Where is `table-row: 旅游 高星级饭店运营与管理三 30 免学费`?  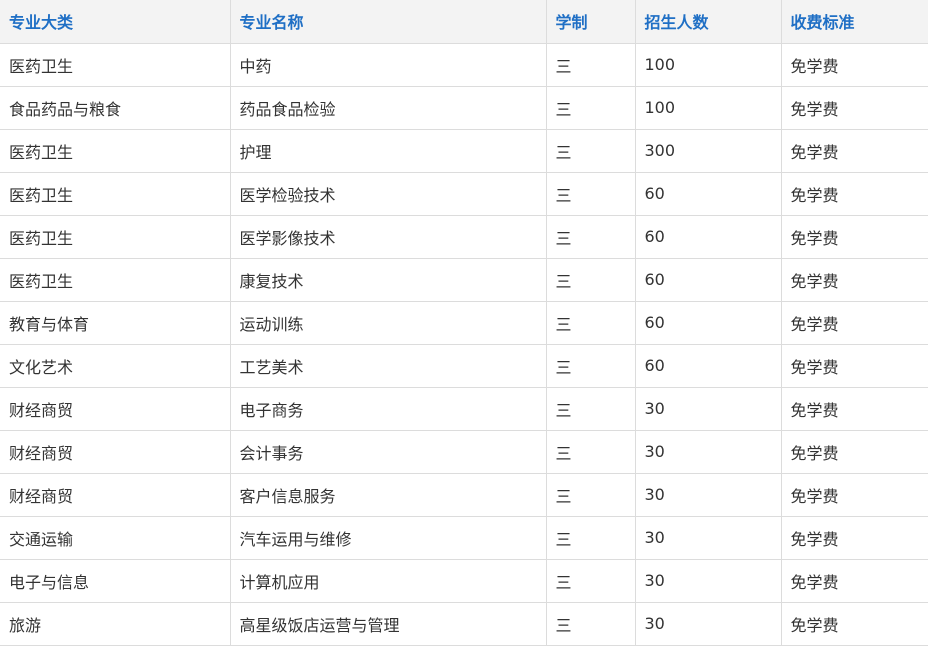 table-row: 旅游 高星级饭店运营与管理三 30 免学费 is located at coordinates (464, 624).